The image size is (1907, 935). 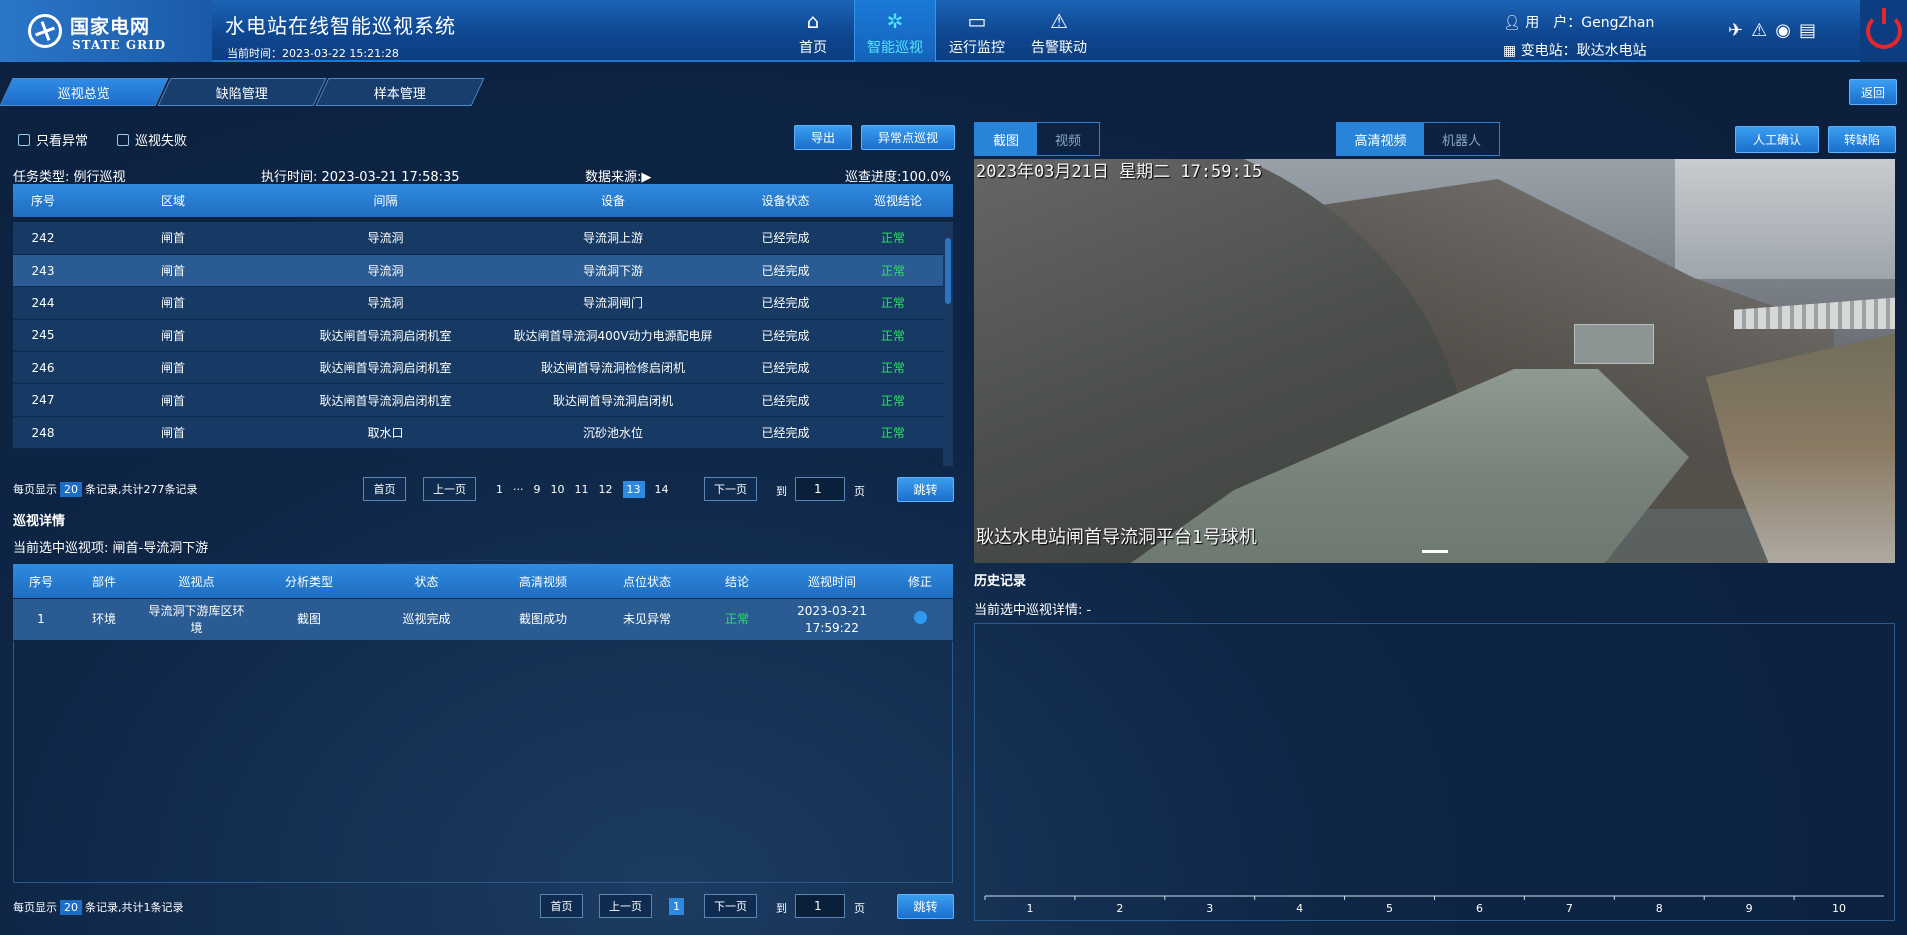 What do you see at coordinates (1807, 30) in the screenshot?
I see `settings-icon: ▤` at bounding box center [1807, 30].